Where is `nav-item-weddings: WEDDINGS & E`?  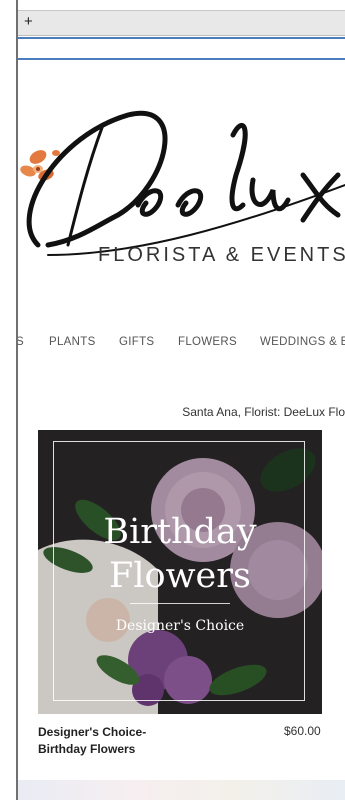 nav-item-weddings: WEDDINGS & E is located at coordinates (302, 342).